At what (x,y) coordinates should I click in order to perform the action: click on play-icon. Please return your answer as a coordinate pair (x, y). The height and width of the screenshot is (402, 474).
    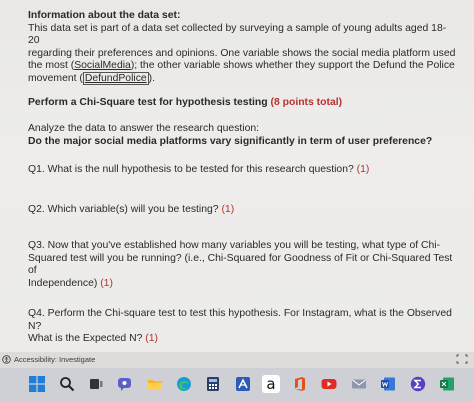
    Looking at the image, I should click on (329, 384).